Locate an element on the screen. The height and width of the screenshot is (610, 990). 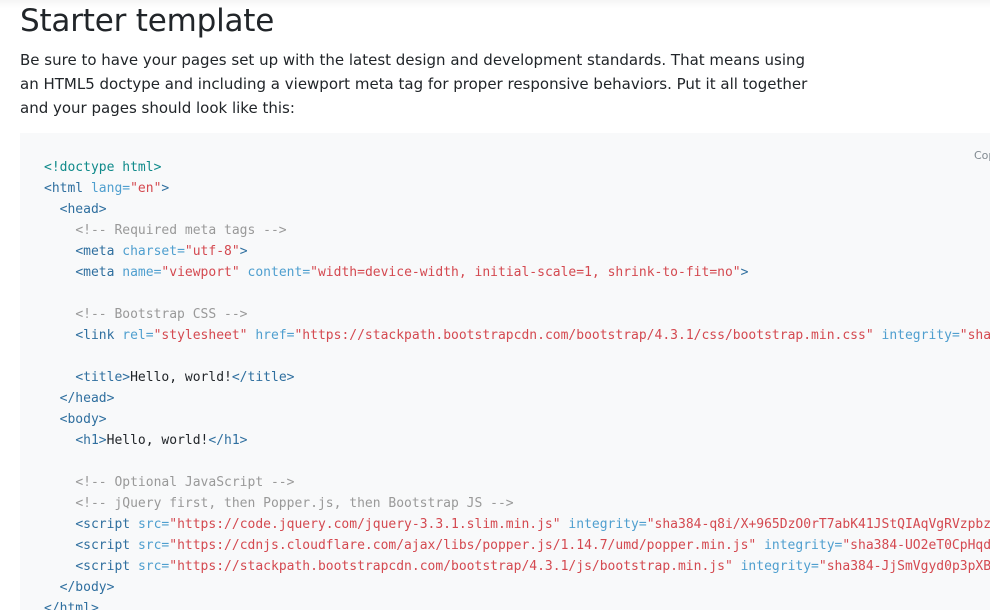
code-line: <body> is located at coordinates (517, 419).